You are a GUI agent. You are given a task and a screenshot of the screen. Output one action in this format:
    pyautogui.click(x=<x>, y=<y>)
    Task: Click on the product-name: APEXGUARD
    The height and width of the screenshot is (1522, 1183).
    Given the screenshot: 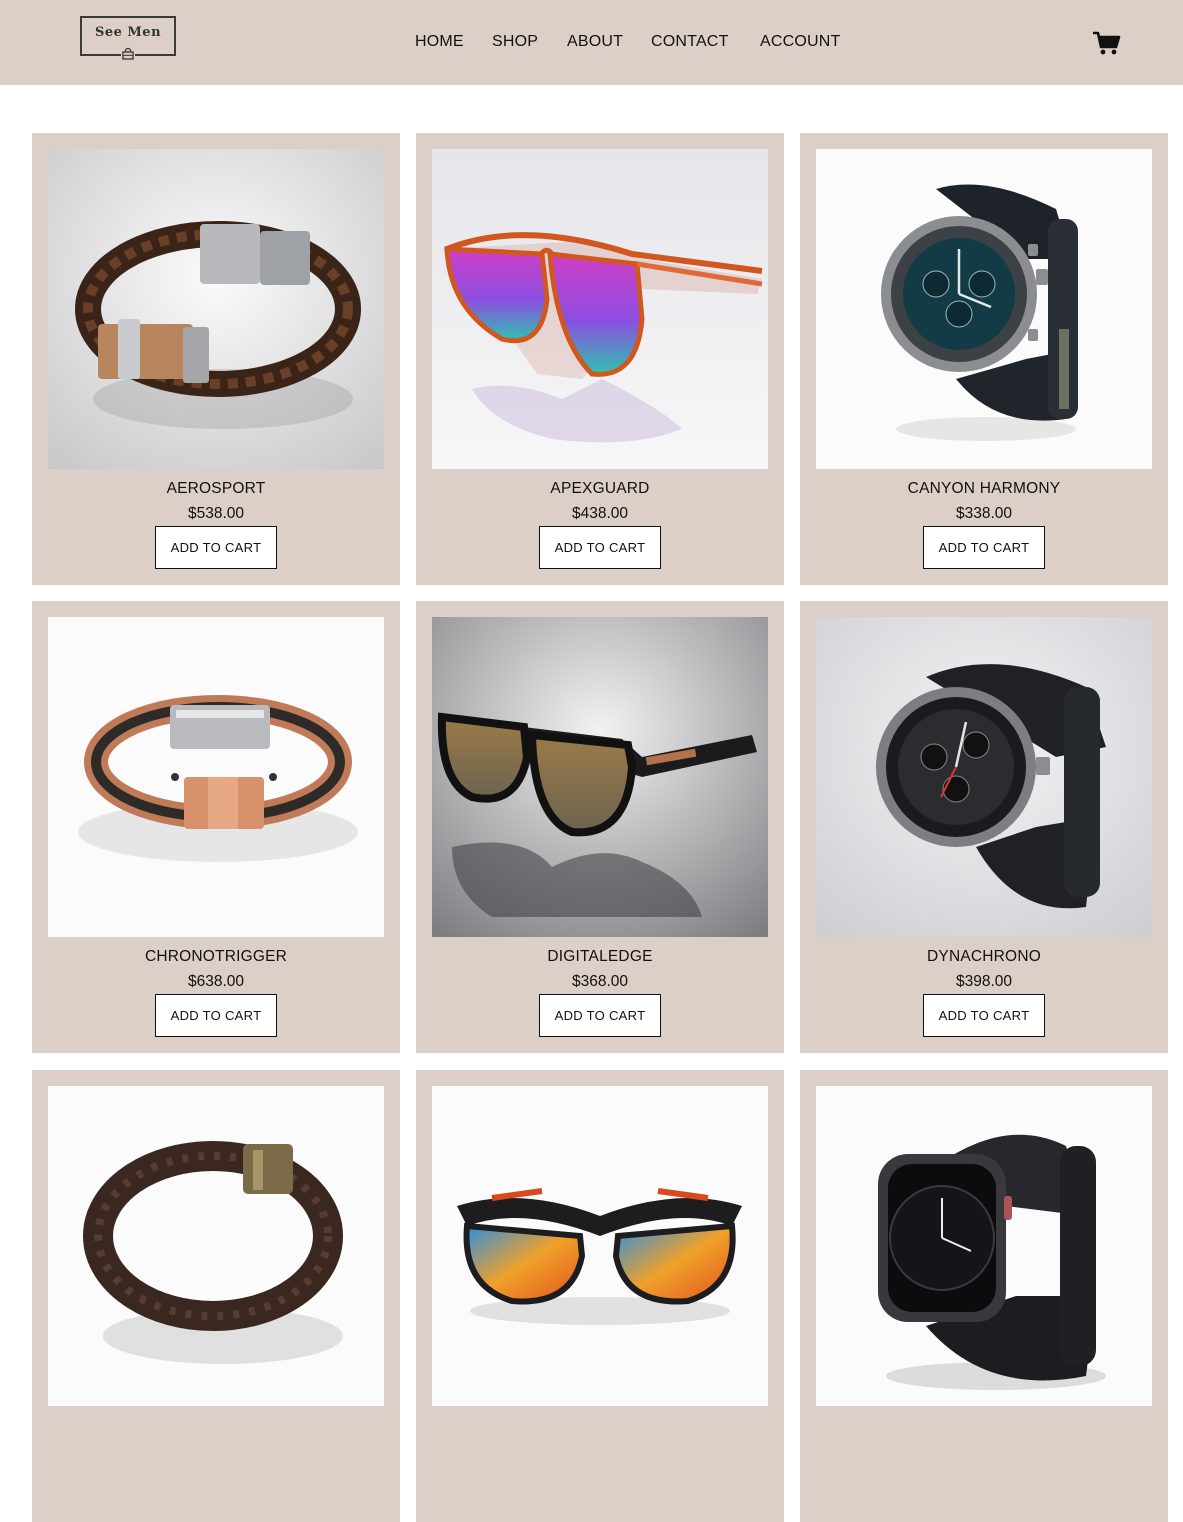 What is the action you would take?
    pyautogui.click(x=600, y=488)
    